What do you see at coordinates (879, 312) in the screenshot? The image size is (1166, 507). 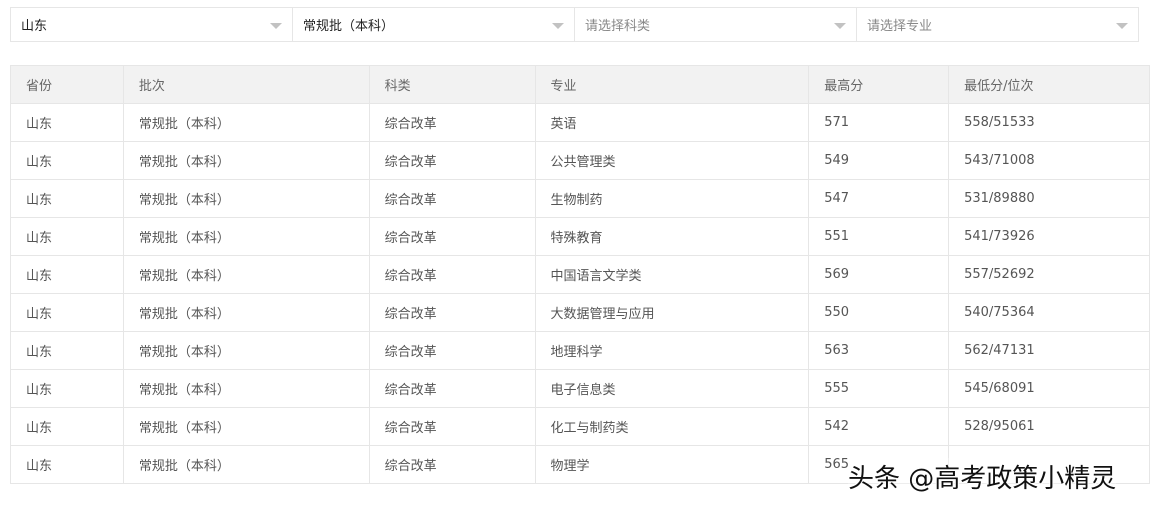 I see `table-cell: 550` at bounding box center [879, 312].